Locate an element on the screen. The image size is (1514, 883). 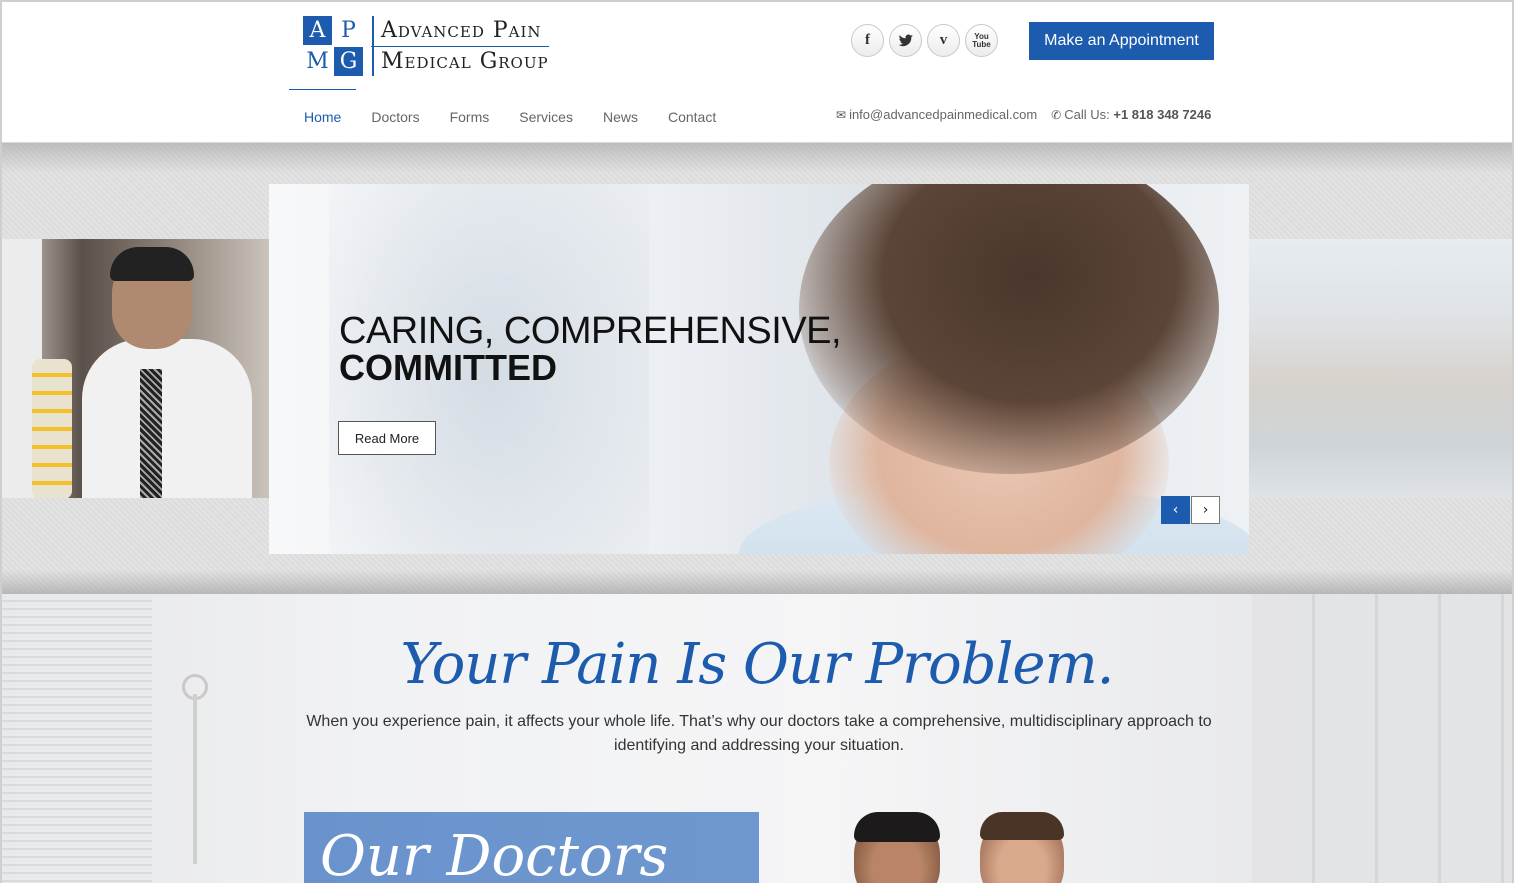
read-more-button: Read More is located at coordinates (387, 438).